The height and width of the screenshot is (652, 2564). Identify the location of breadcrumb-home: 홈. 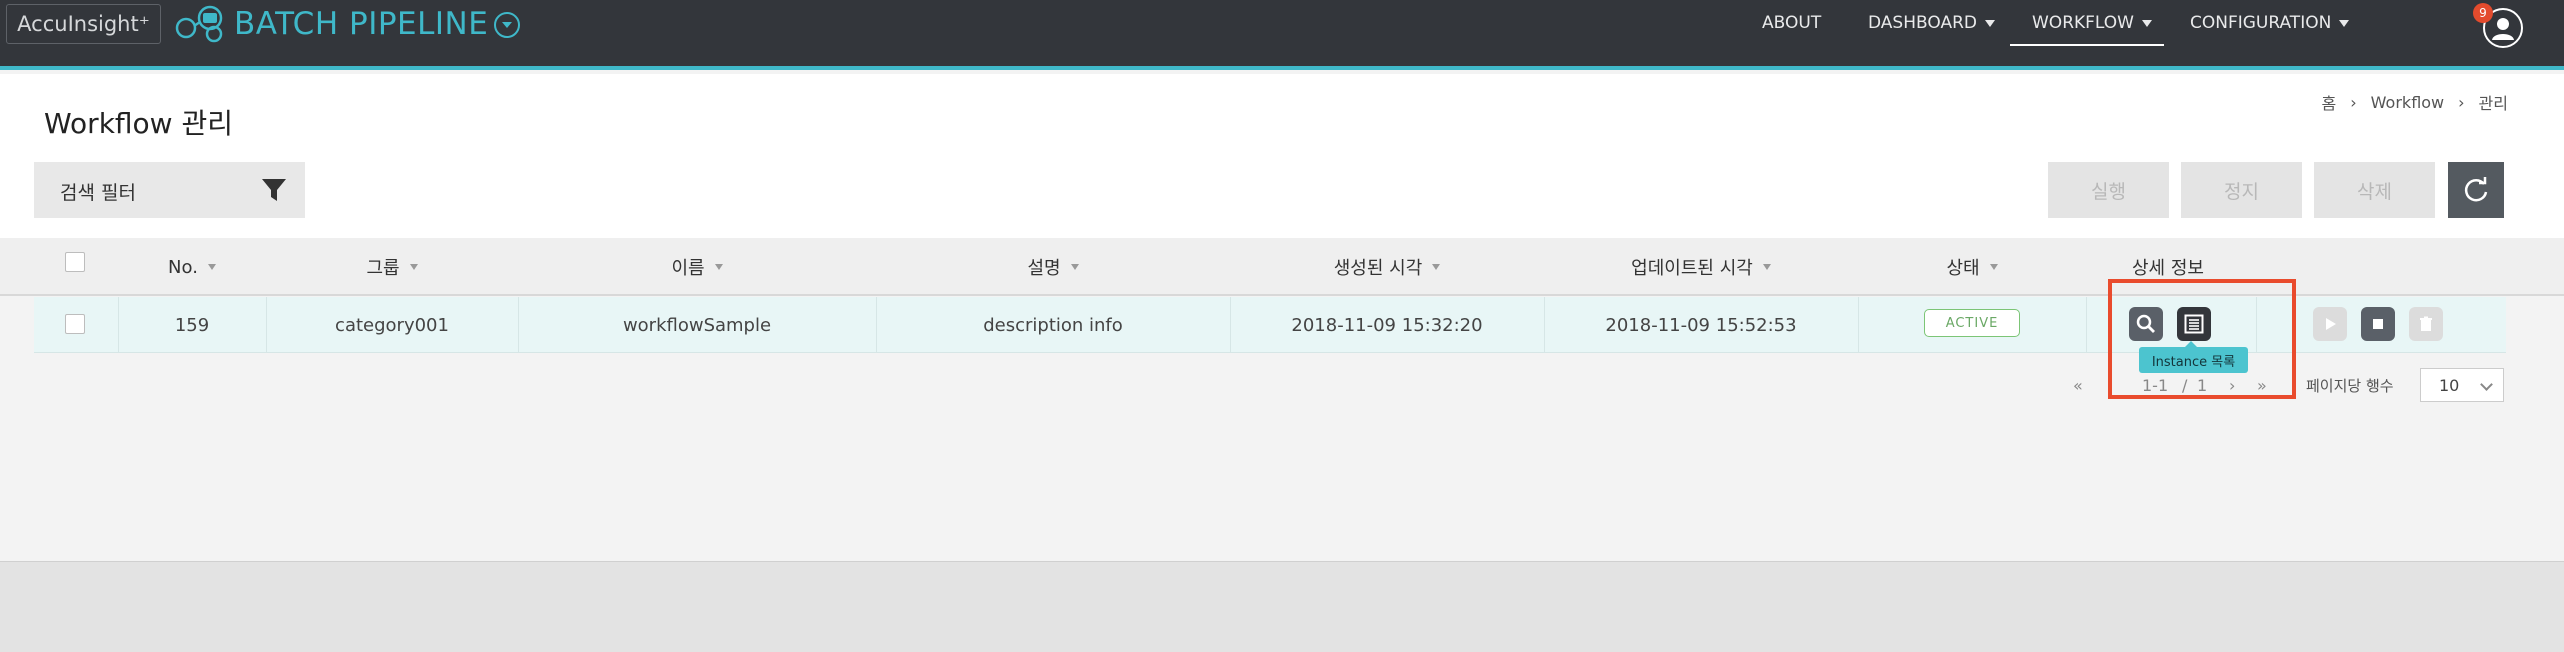
(2329, 102).